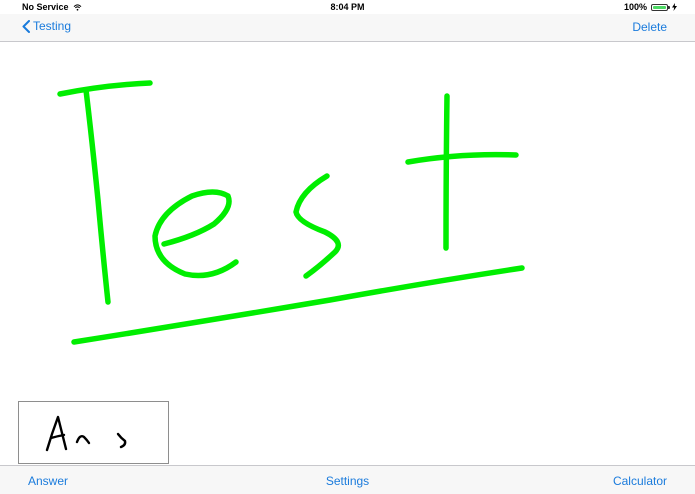 The image size is (695, 494). What do you see at coordinates (26, 26) in the screenshot?
I see `chevron-left-icon` at bounding box center [26, 26].